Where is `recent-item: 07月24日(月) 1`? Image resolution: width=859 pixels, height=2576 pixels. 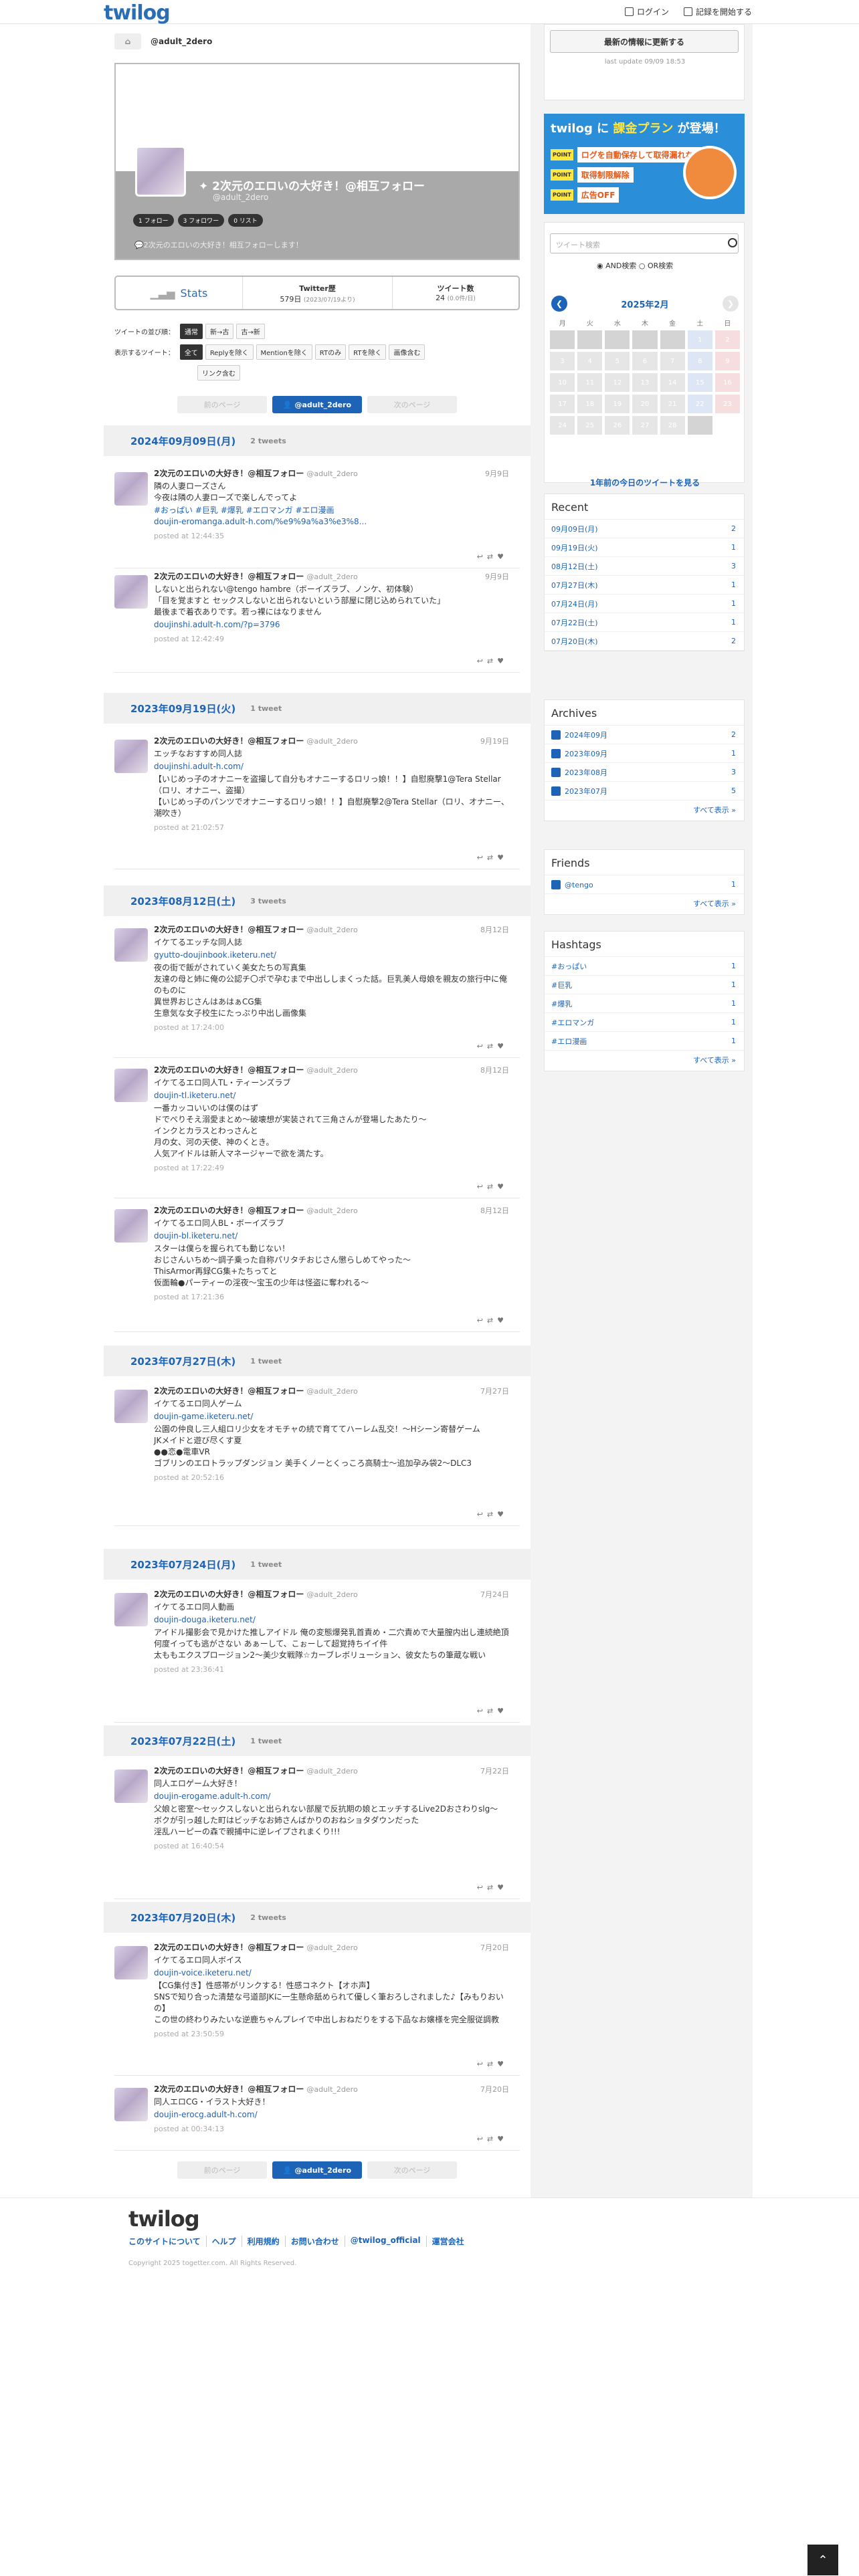
recent-item: 07月24日(月) 1 is located at coordinates (644, 604).